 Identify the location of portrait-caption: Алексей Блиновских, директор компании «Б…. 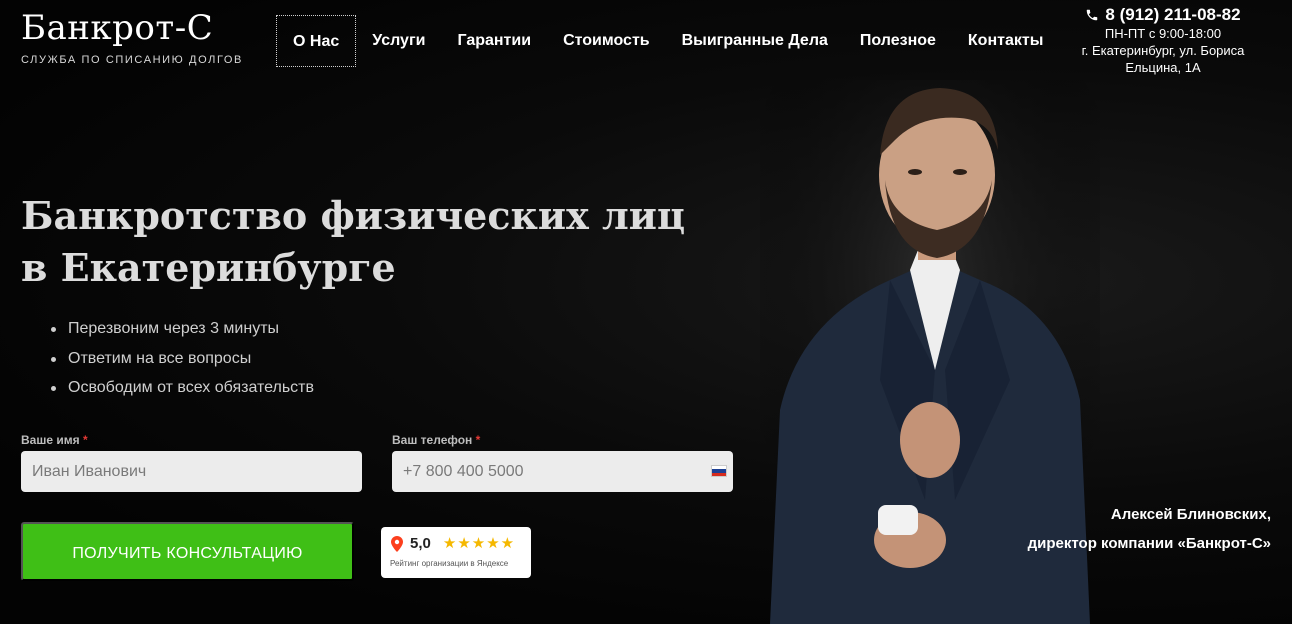
(1149, 529).